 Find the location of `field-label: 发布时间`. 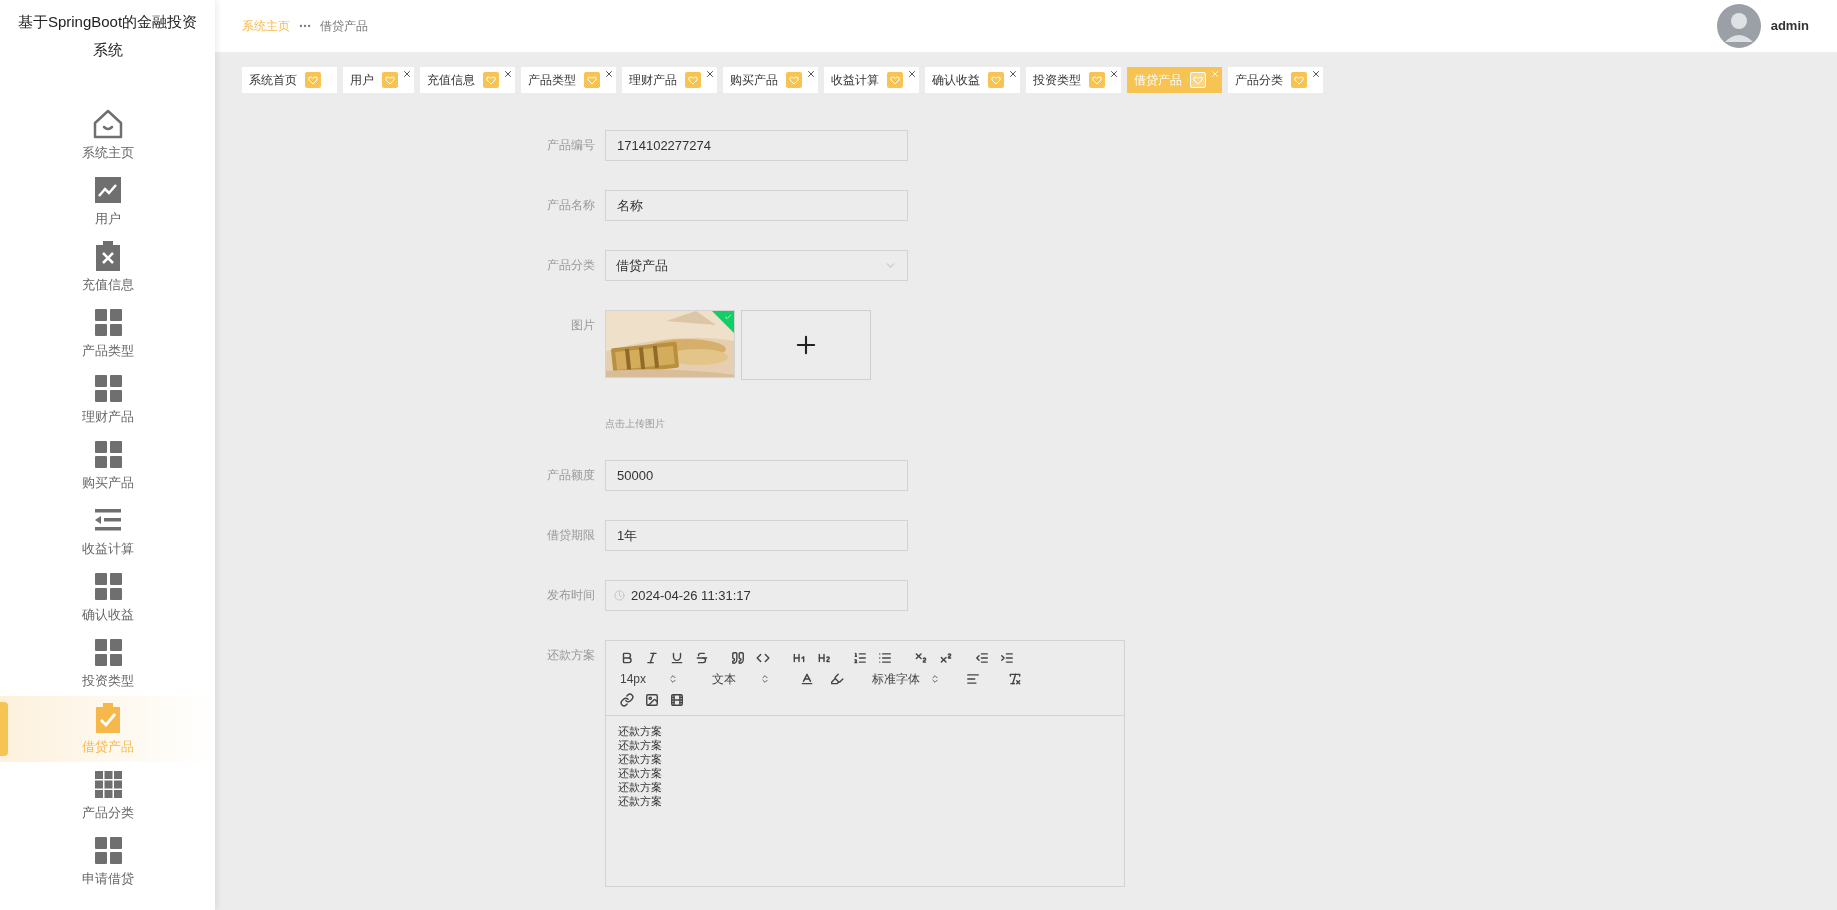

field-label: 发布时间 is located at coordinates (571, 595).